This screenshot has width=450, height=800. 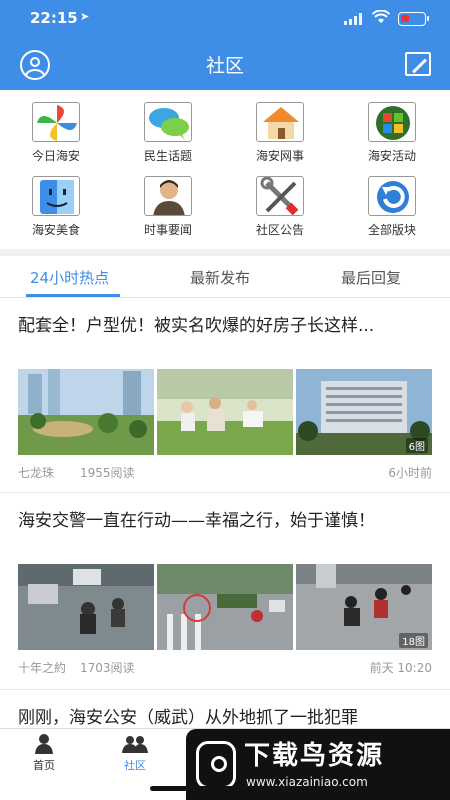 What do you see at coordinates (107, 668) in the screenshot?
I see `post-reads: 1703阅读` at bounding box center [107, 668].